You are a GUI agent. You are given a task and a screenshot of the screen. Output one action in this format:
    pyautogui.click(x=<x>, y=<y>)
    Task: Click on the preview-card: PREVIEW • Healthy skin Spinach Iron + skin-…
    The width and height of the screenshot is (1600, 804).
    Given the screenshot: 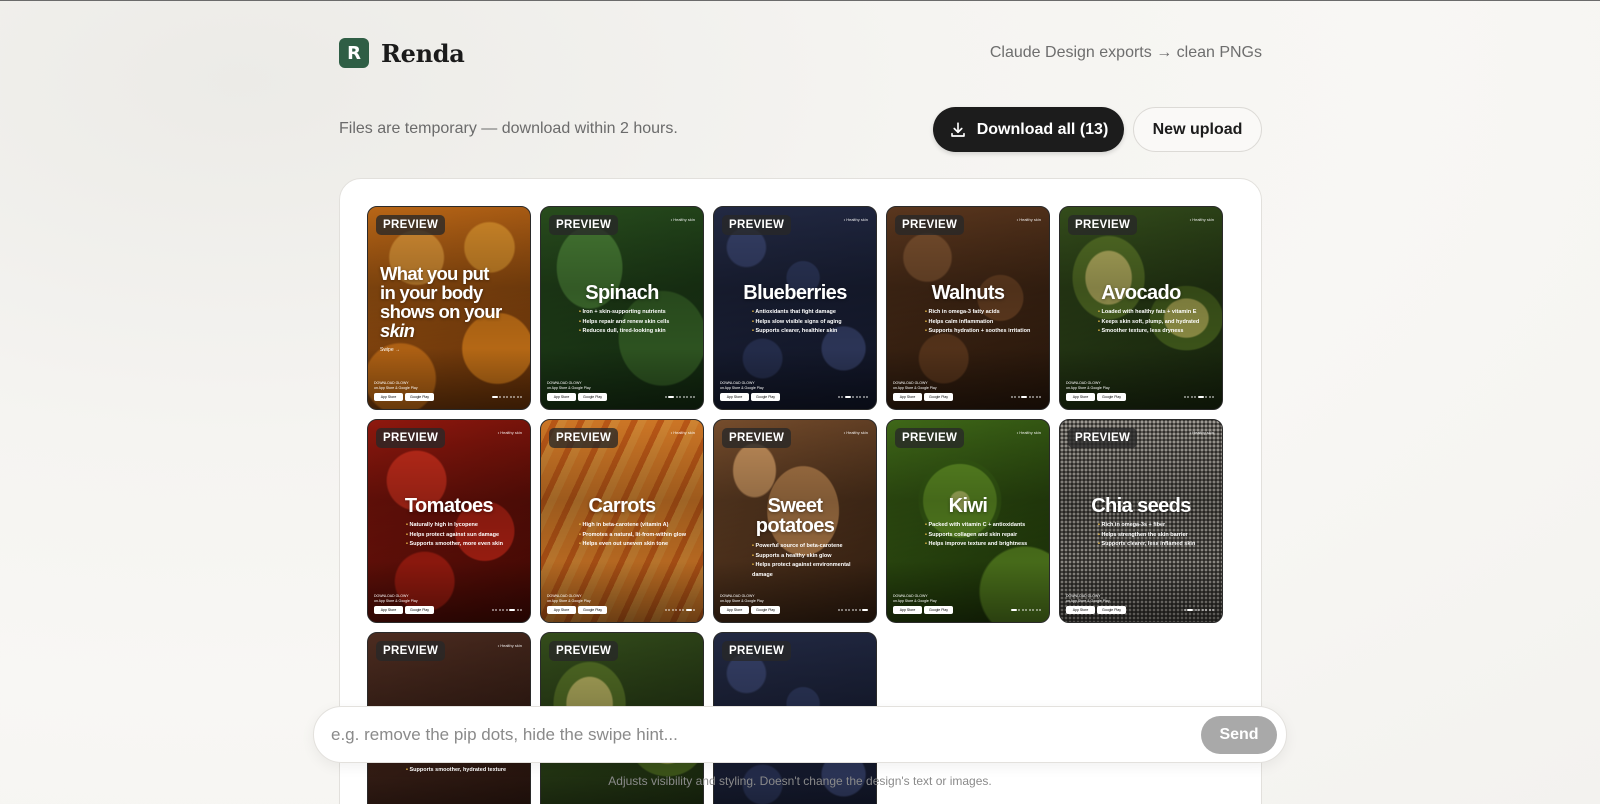 What is the action you would take?
    pyautogui.click(x=622, y=308)
    